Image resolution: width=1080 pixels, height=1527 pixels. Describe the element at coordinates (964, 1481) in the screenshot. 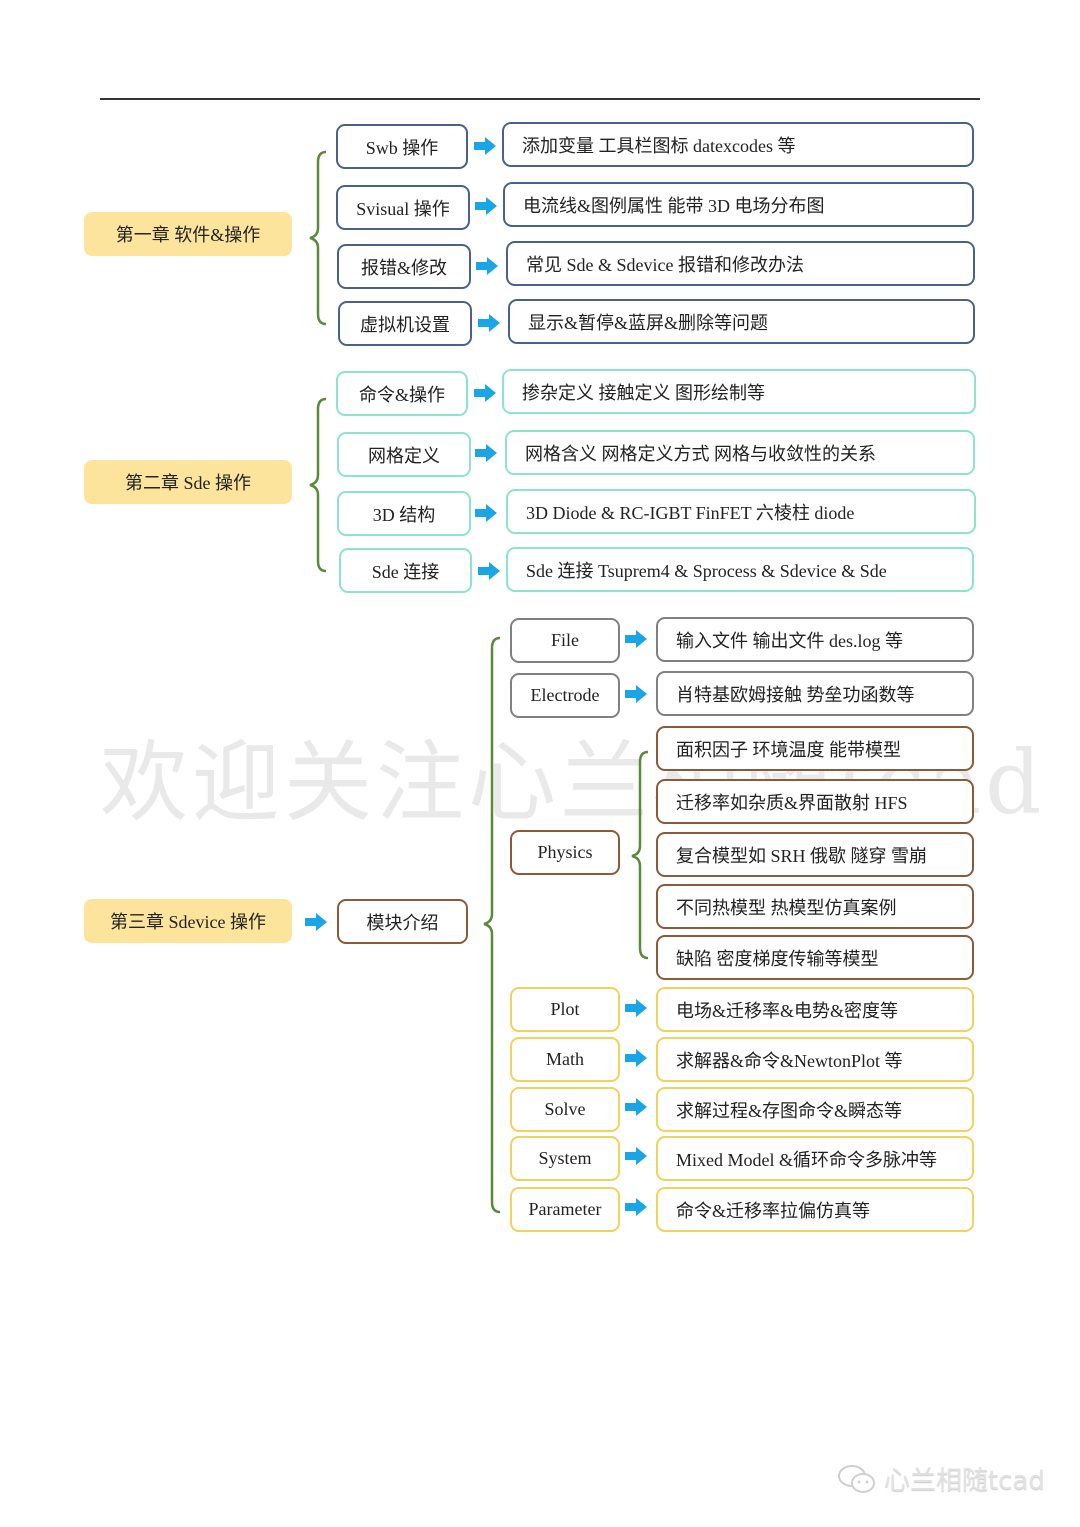

I see `footer-brand-text: 心兰相随tcad` at that location.